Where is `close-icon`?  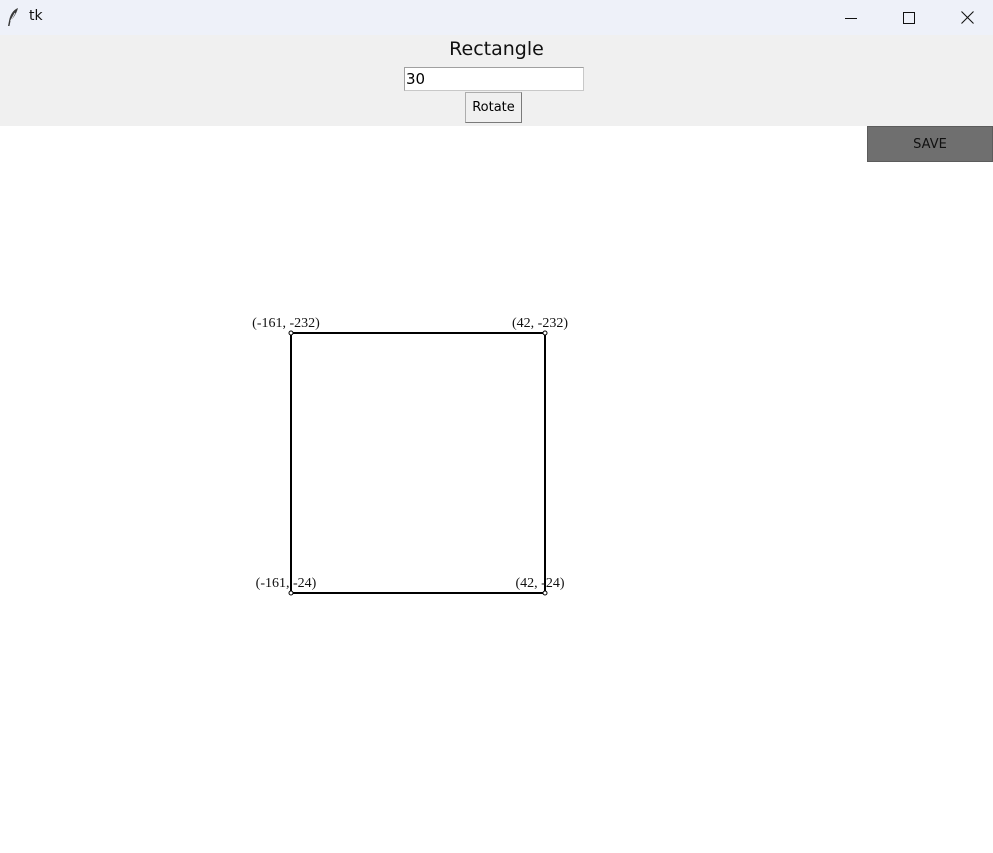 close-icon is located at coordinates (967, 17).